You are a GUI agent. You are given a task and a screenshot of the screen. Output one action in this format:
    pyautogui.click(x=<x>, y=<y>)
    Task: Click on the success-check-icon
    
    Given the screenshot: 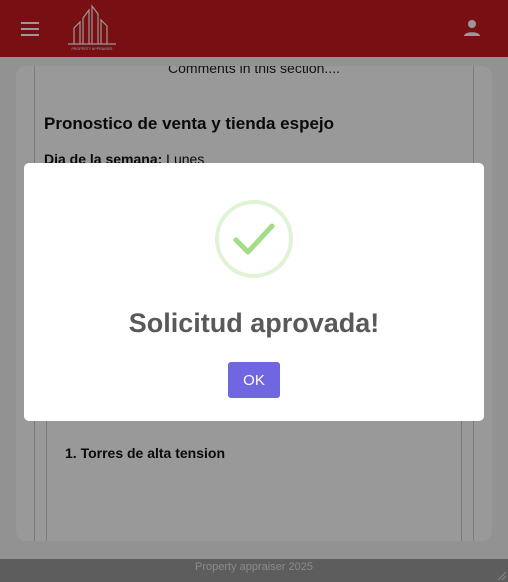 What is the action you would take?
    pyautogui.click(x=254, y=239)
    